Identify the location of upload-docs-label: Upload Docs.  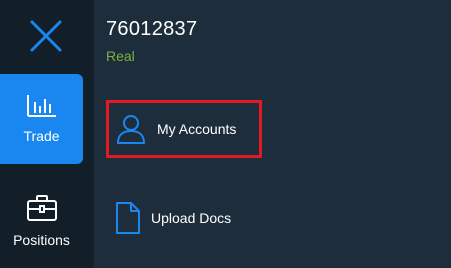
(191, 218).